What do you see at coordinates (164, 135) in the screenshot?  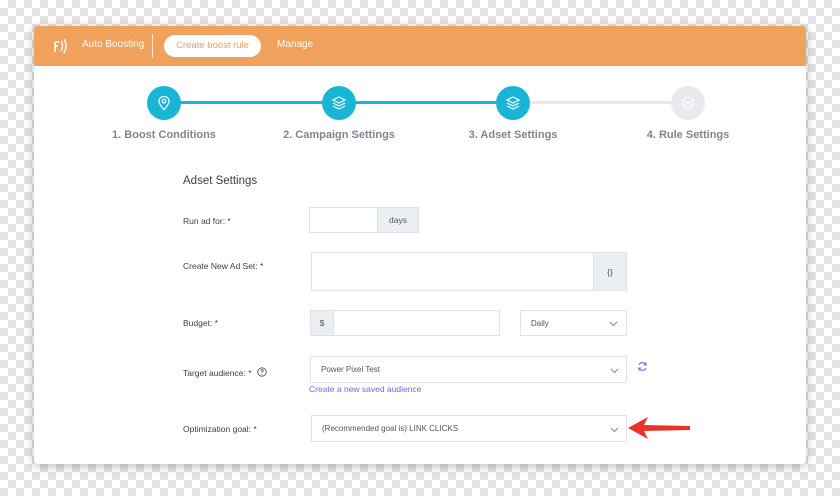 I see `step-1-label: 1. Boost Conditions` at bounding box center [164, 135].